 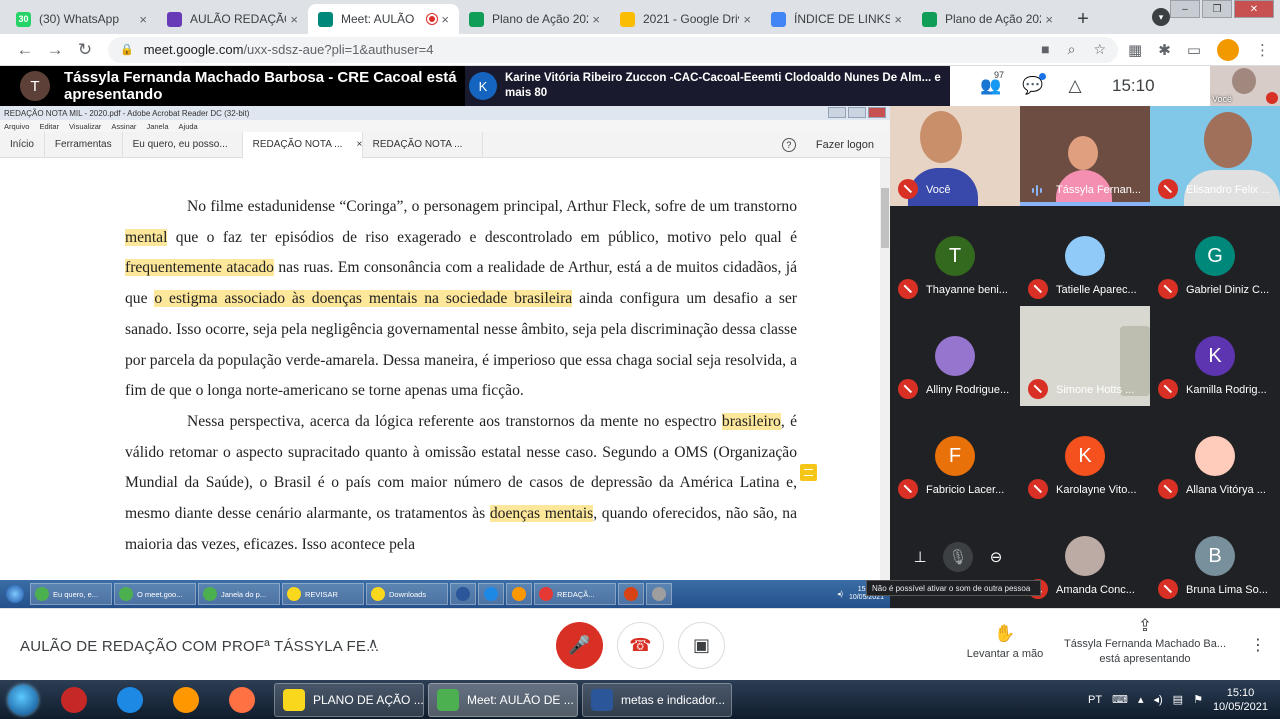 What do you see at coordinates (640, 645) in the screenshot?
I see `leave-call-button: ☎` at bounding box center [640, 645].